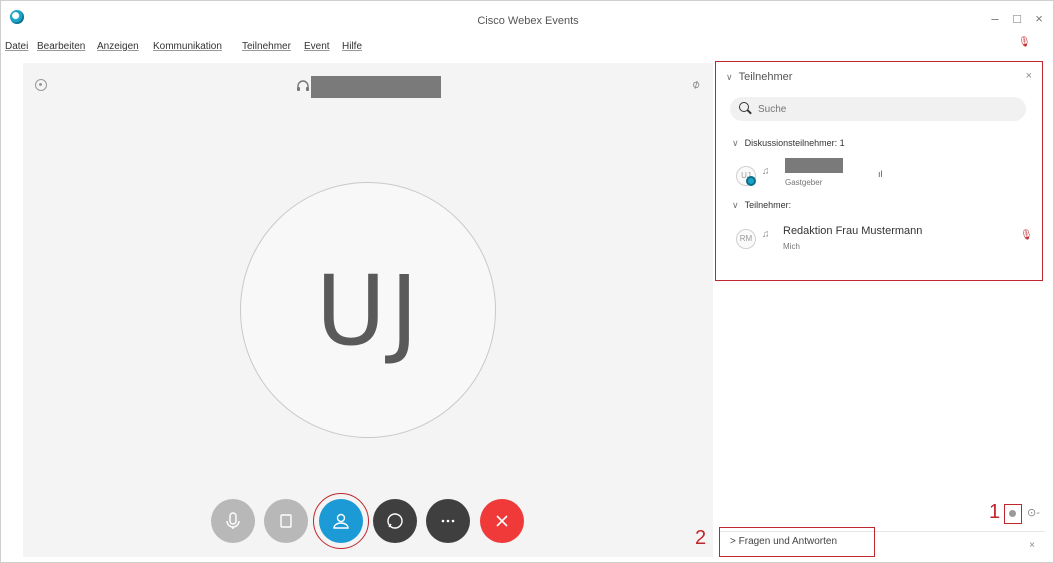  Describe the element at coordinates (883, 109) in the screenshot. I see `search-input` at that location.